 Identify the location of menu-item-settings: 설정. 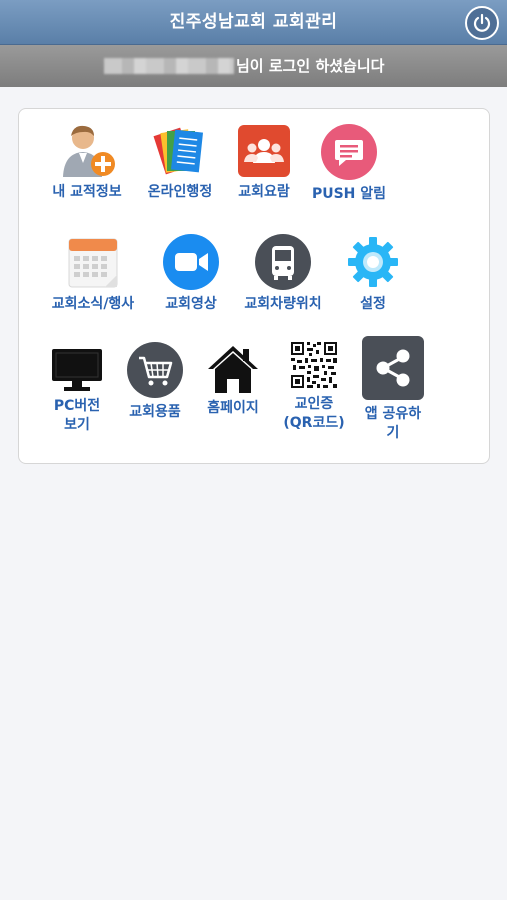
(373, 273).